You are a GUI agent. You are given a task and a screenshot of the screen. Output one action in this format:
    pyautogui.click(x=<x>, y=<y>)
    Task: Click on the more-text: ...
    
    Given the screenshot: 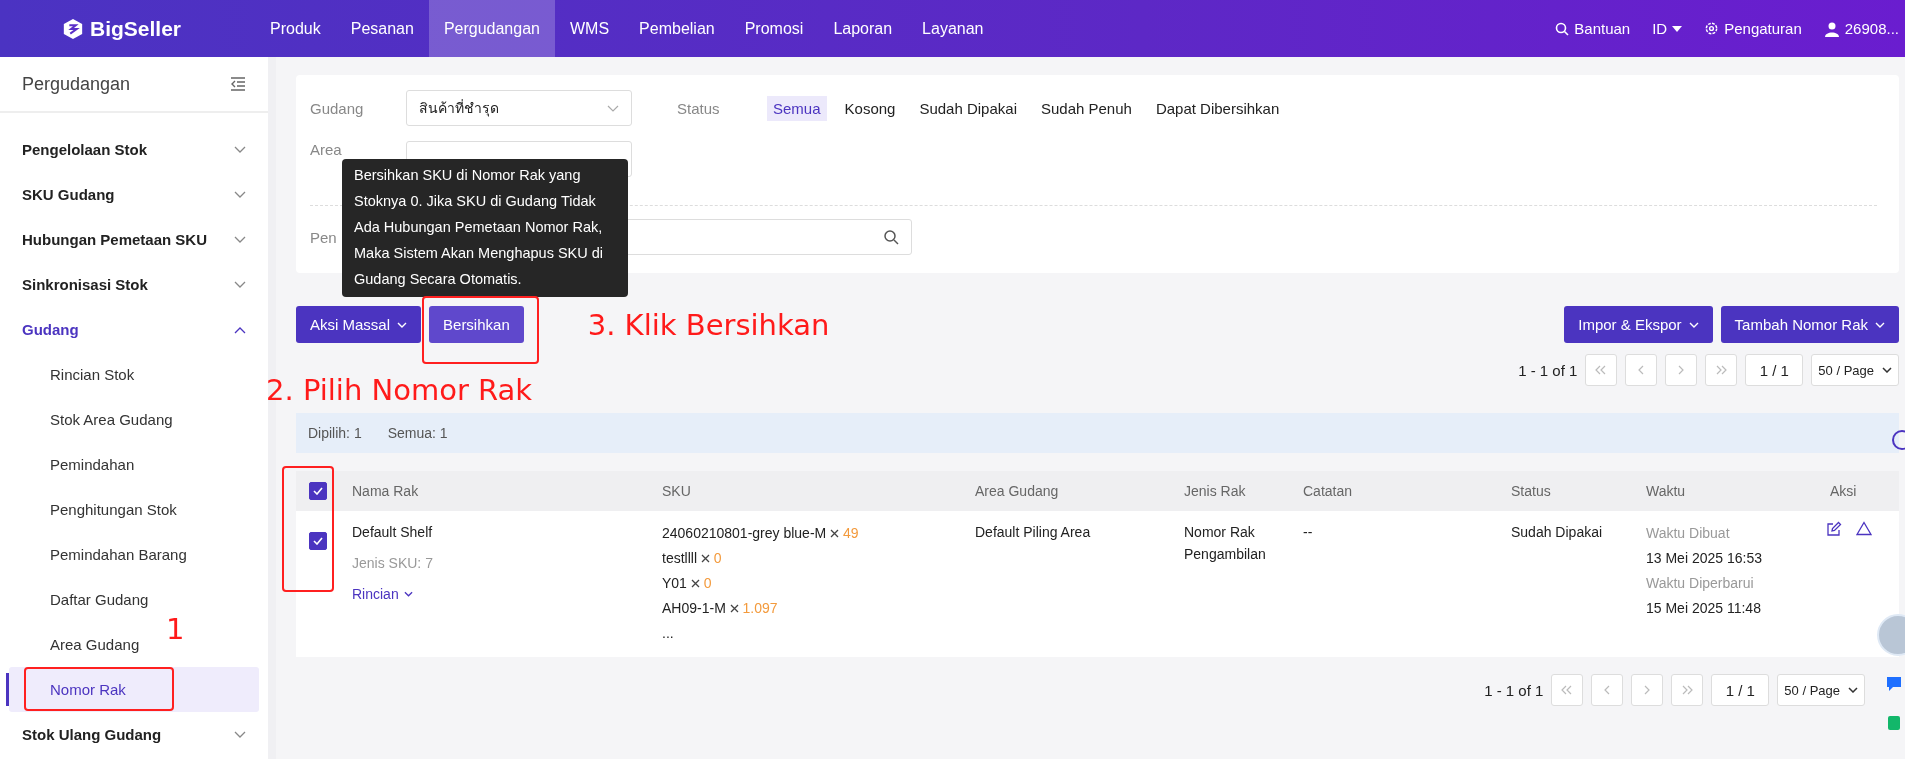 What is the action you would take?
    pyautogui.click(x=668, y=633)
    